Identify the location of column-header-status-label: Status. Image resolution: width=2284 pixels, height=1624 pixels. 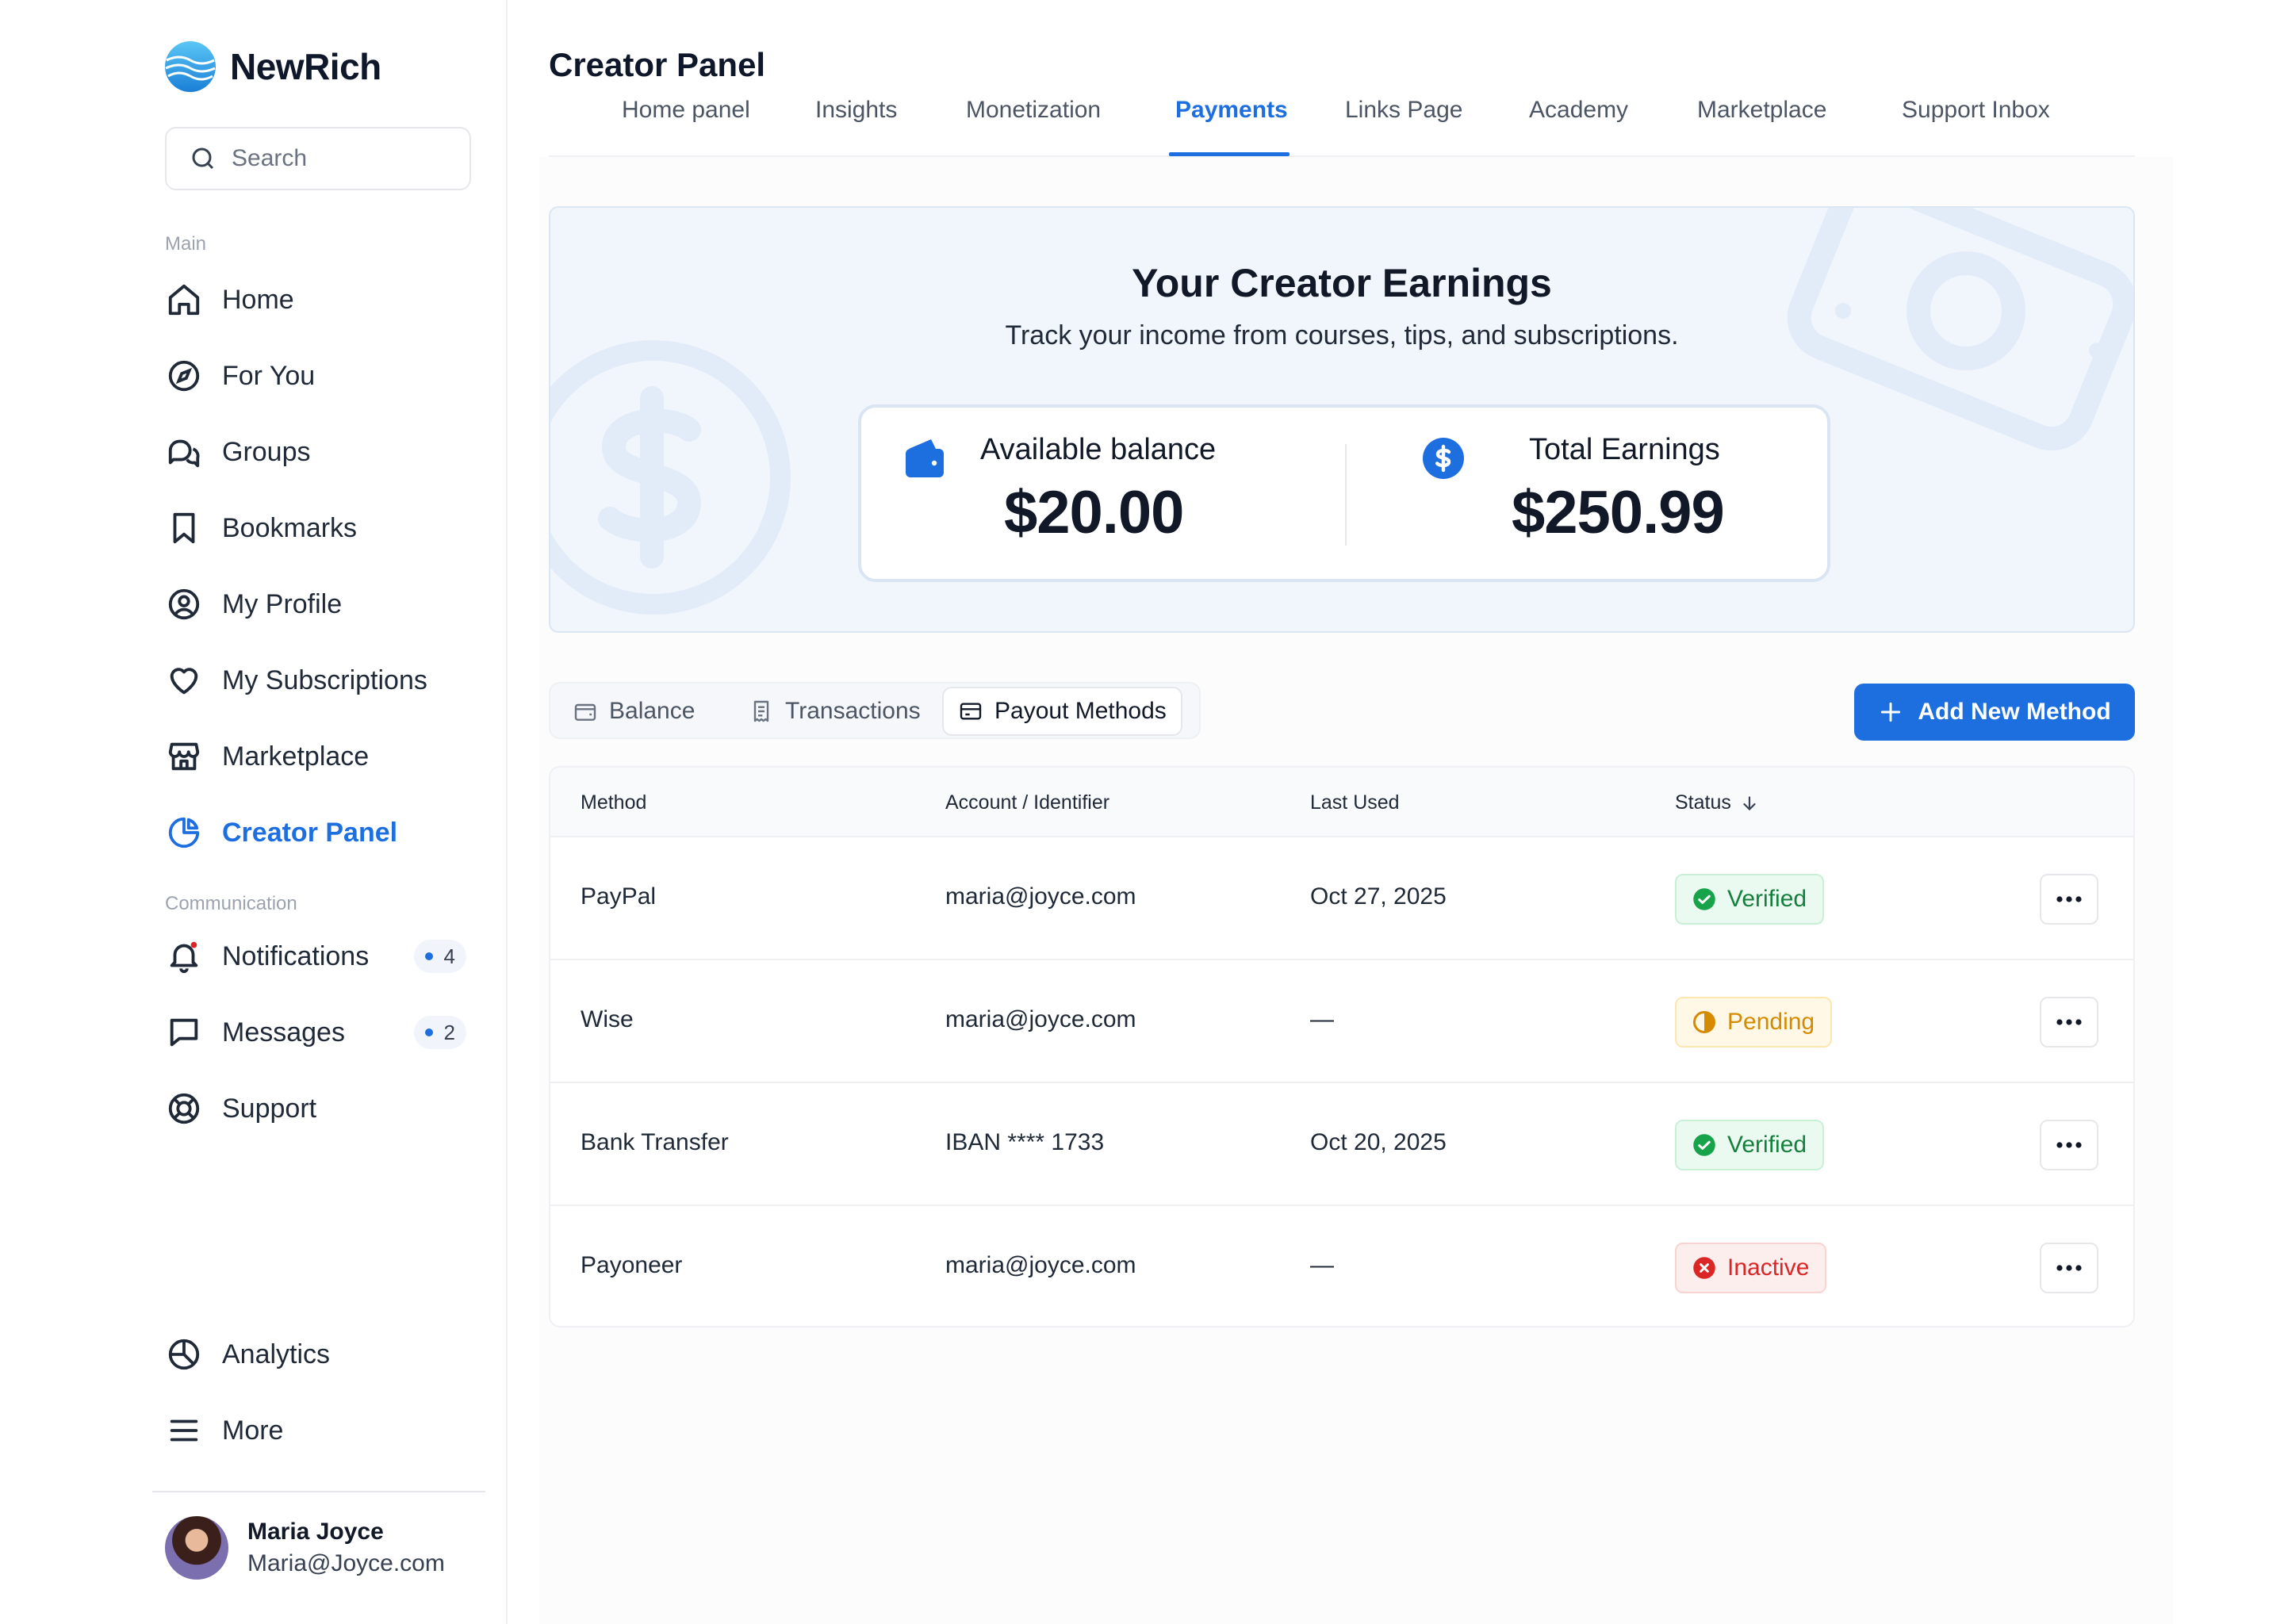
(1703, 802).